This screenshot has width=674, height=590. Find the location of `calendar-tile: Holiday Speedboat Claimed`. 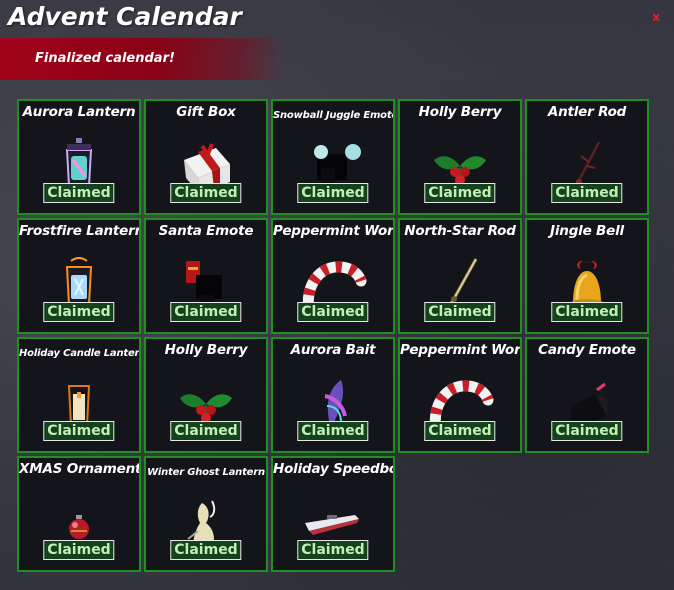

calendar-tile: Holiday Speedboat Claimed is located at coordinates (333, 514).